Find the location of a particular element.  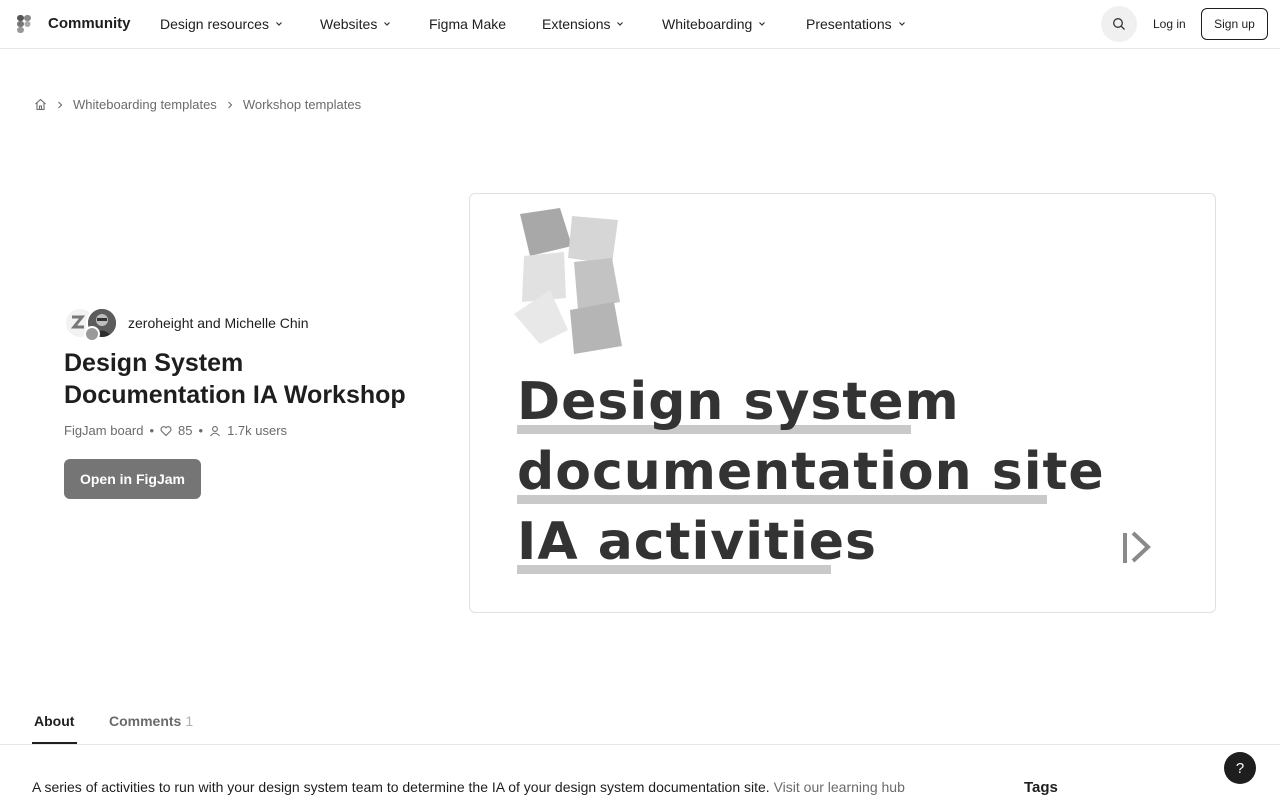

heart-icon is located at coordinates (166, 431).